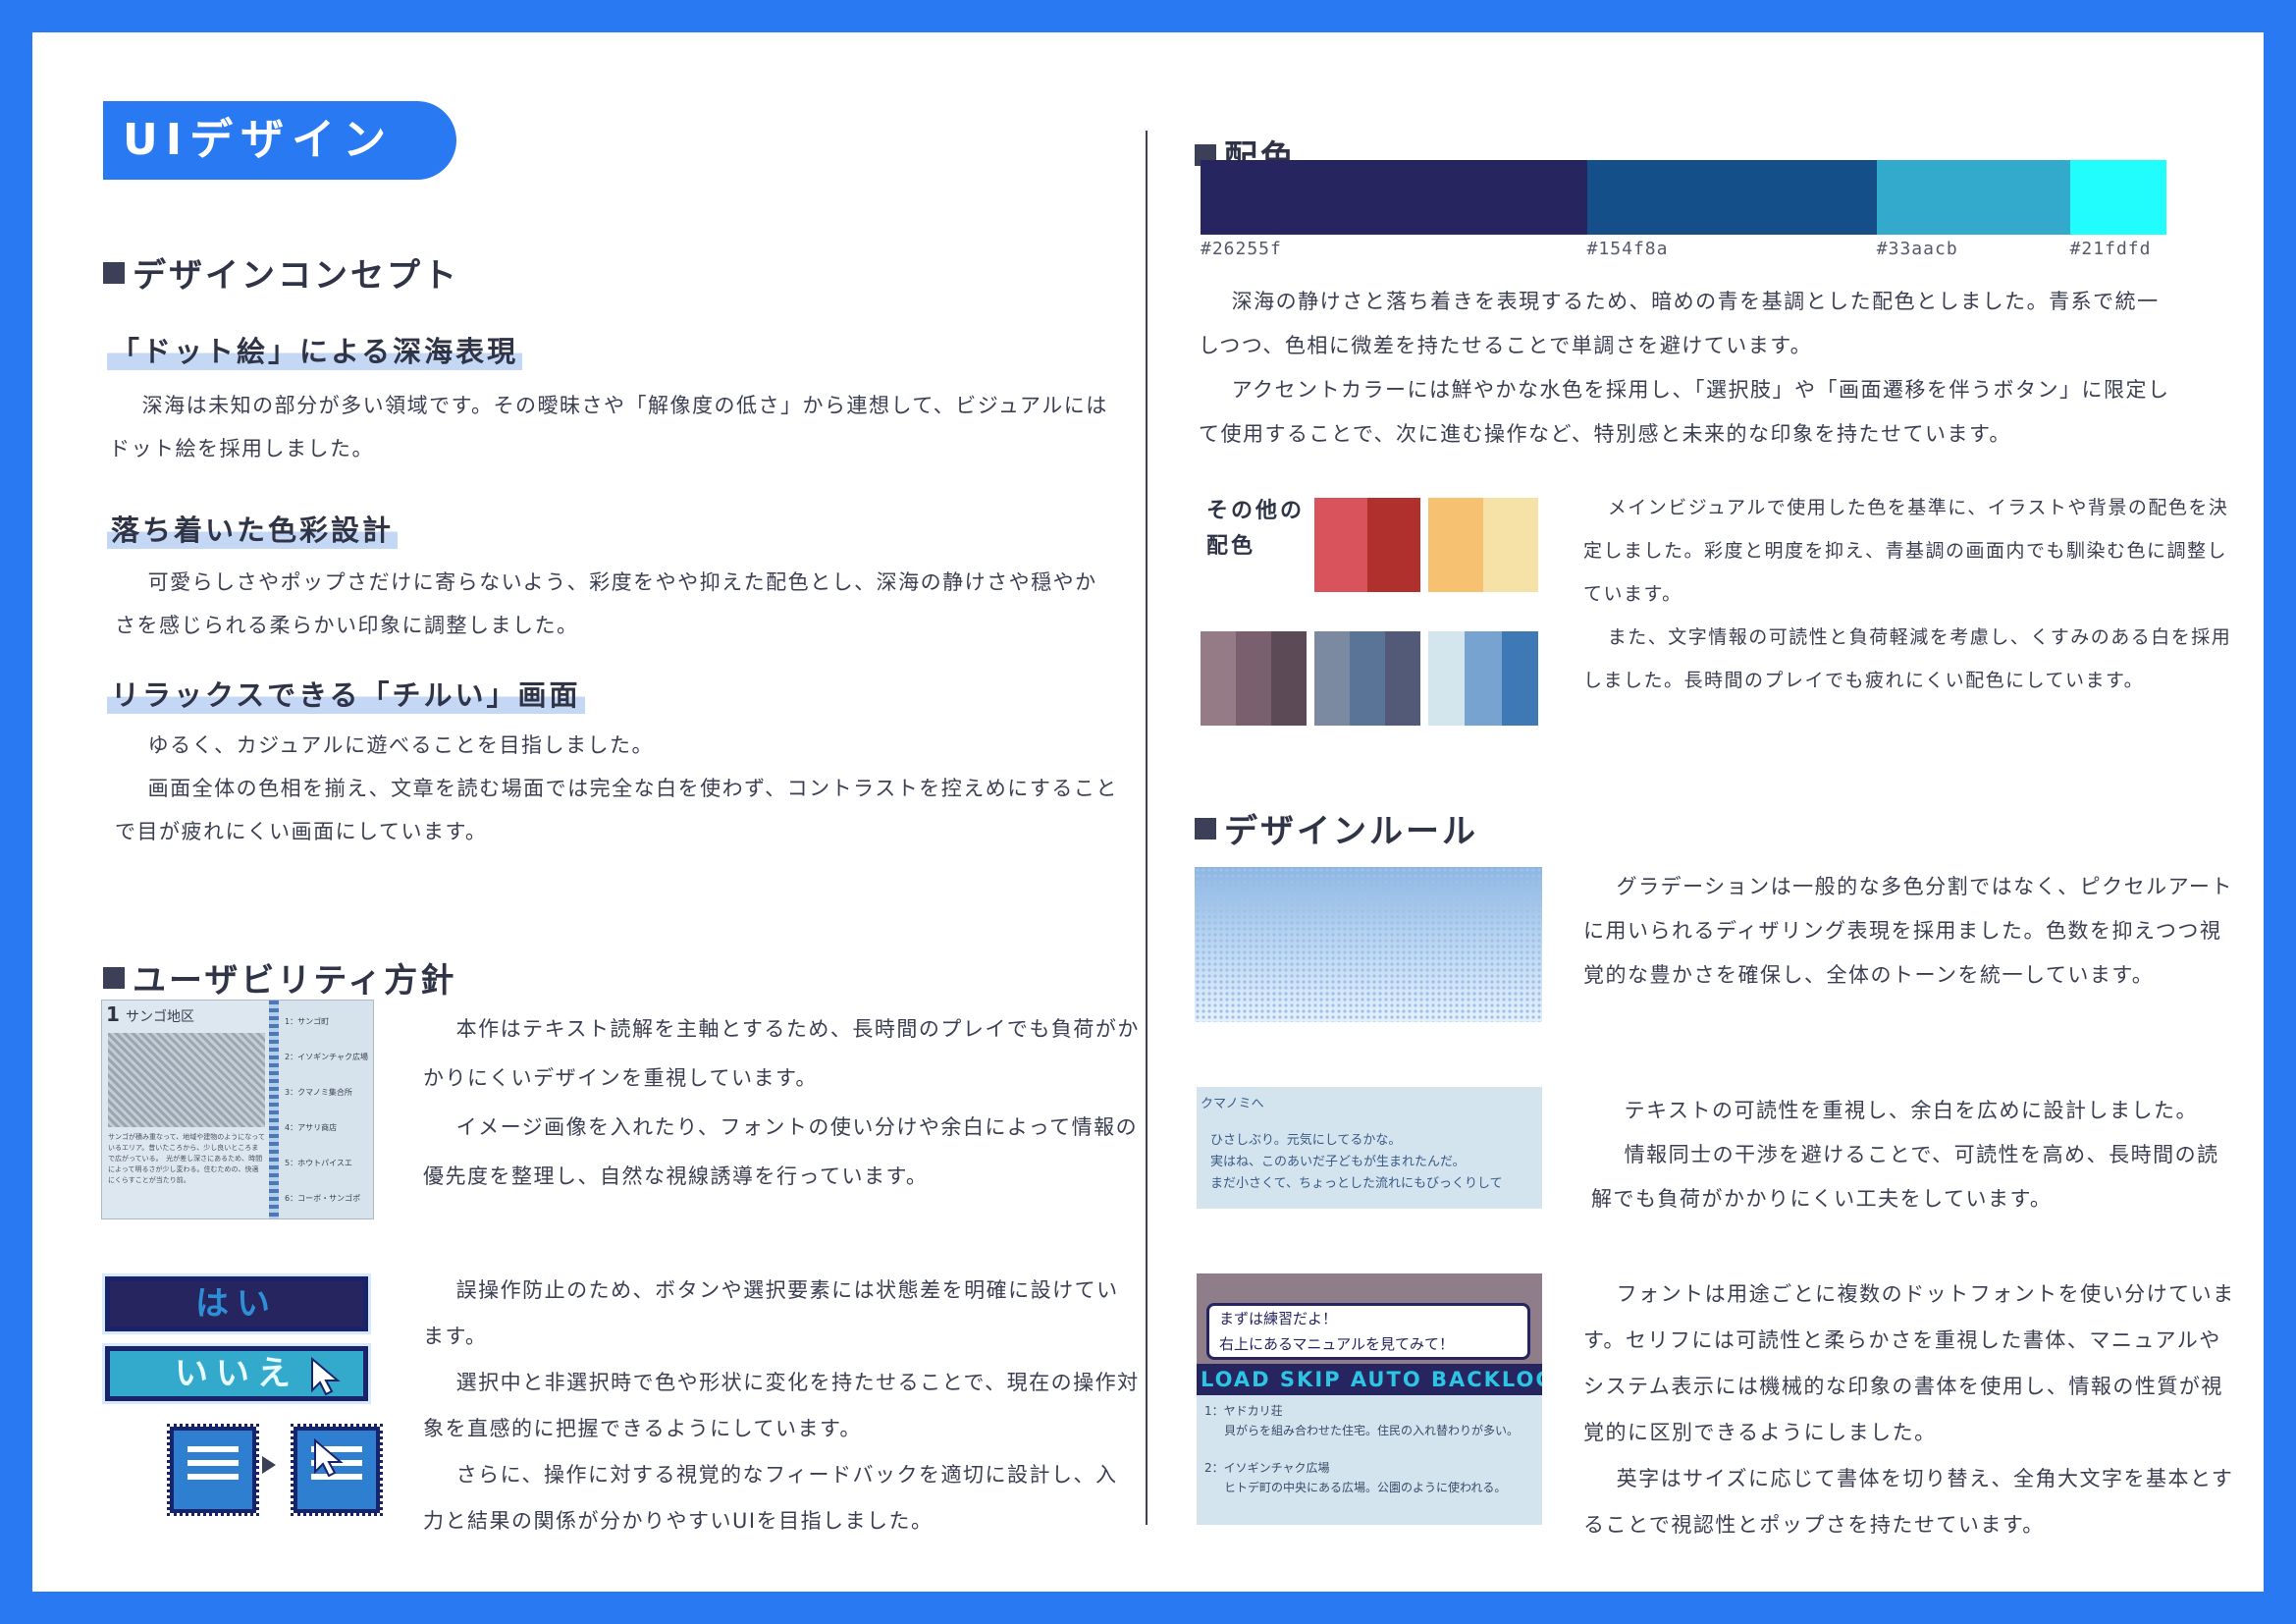 The width and height of the screenshot is (2296, 1624). I want to click on guidebook-spine, so click(274, 1109).